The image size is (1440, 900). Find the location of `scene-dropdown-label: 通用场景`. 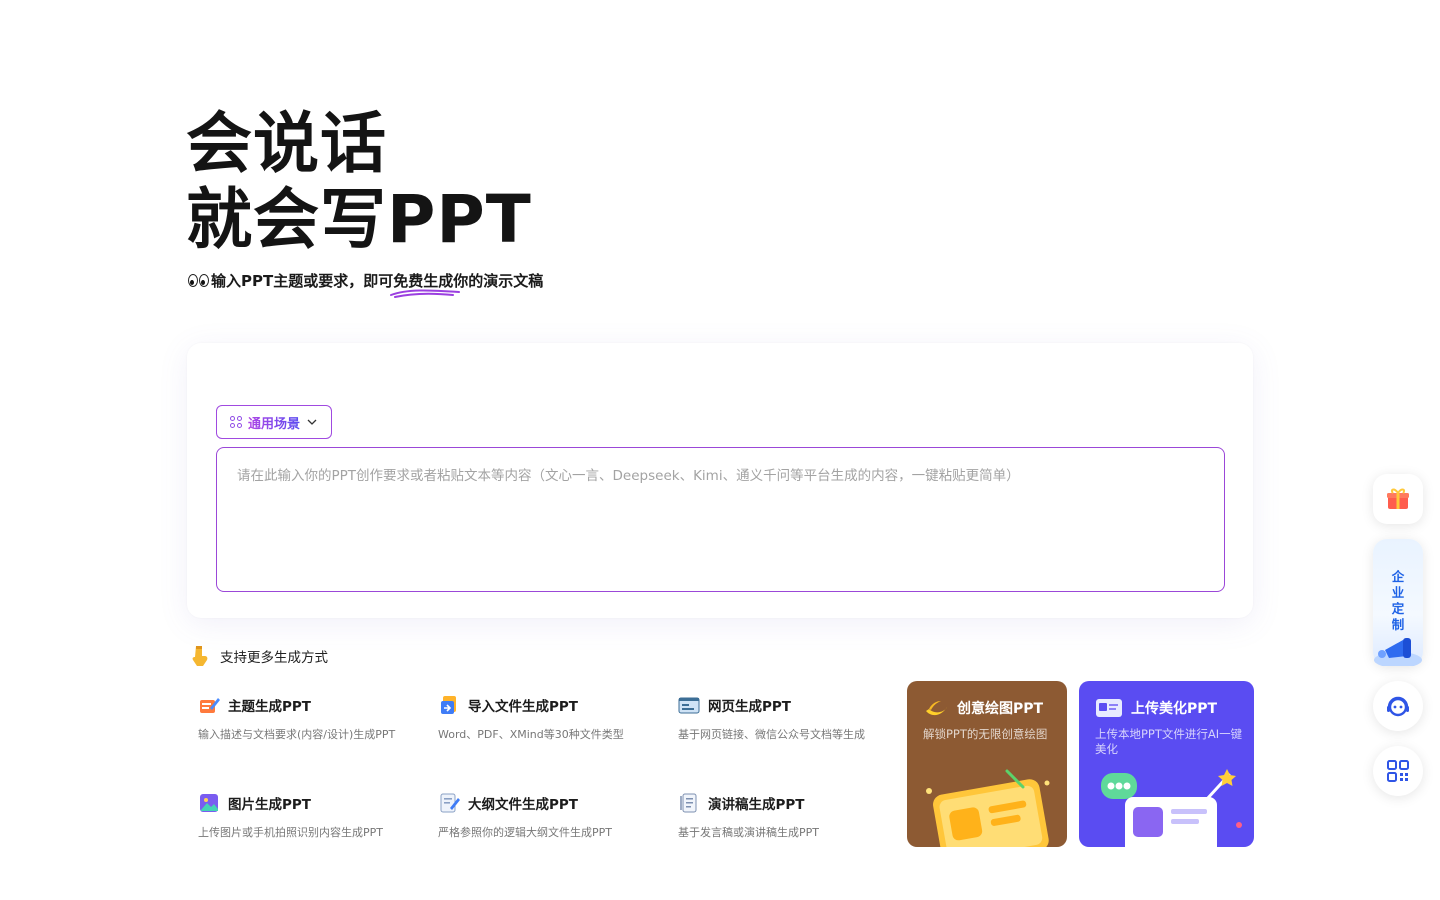

scene-dropdown-label: 通用场景 is located at coordinates (274, 422).